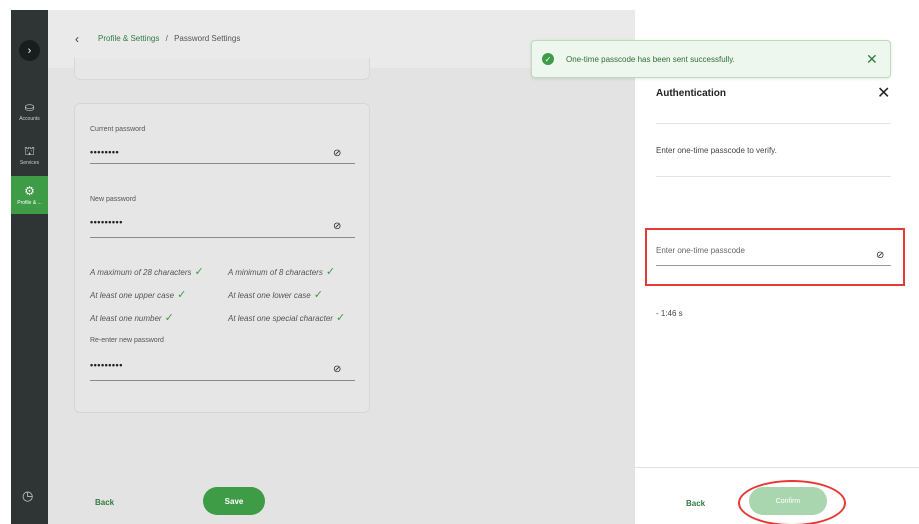  What do you see at coordinates (234, 501) in the screenshot?
I see `save-button: Save` at bounding box center [234, 501].